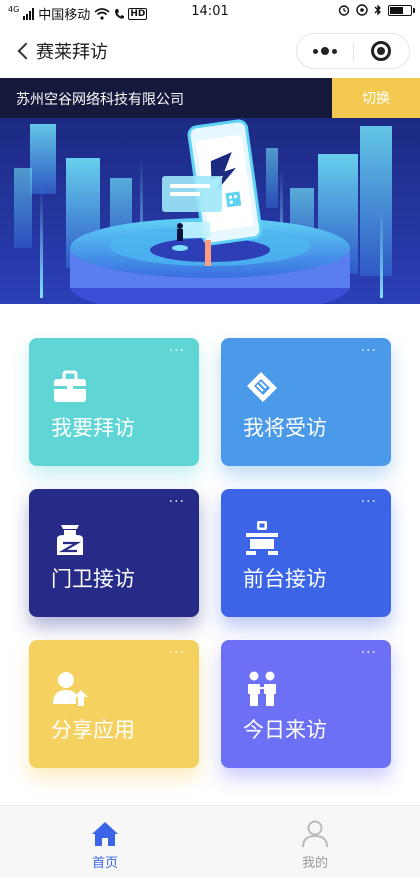 This screenshot has height=877, width=420. What do you see at coordinates (105, 834) in the screenshot?
I see `home-icon` at bounding box center [105, 834].